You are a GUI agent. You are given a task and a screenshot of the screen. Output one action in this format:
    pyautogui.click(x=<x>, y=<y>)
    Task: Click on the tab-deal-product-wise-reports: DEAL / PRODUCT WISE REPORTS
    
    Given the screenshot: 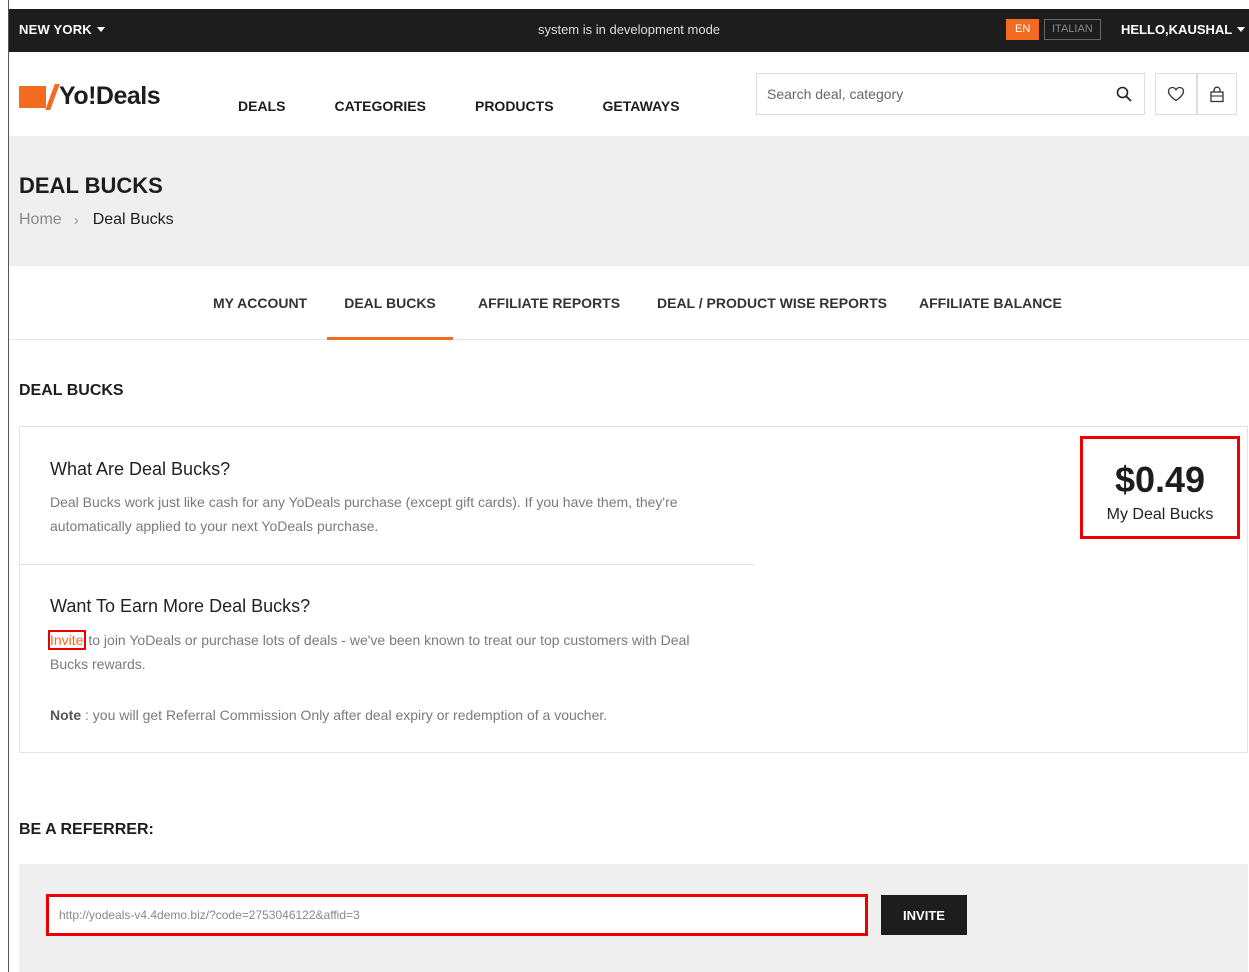 What is the action you would take?
    pyautogui.click(x=772, y=303)
    